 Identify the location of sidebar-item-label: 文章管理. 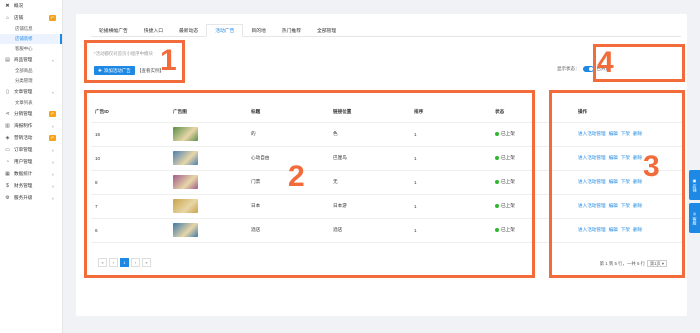
(23, 91).